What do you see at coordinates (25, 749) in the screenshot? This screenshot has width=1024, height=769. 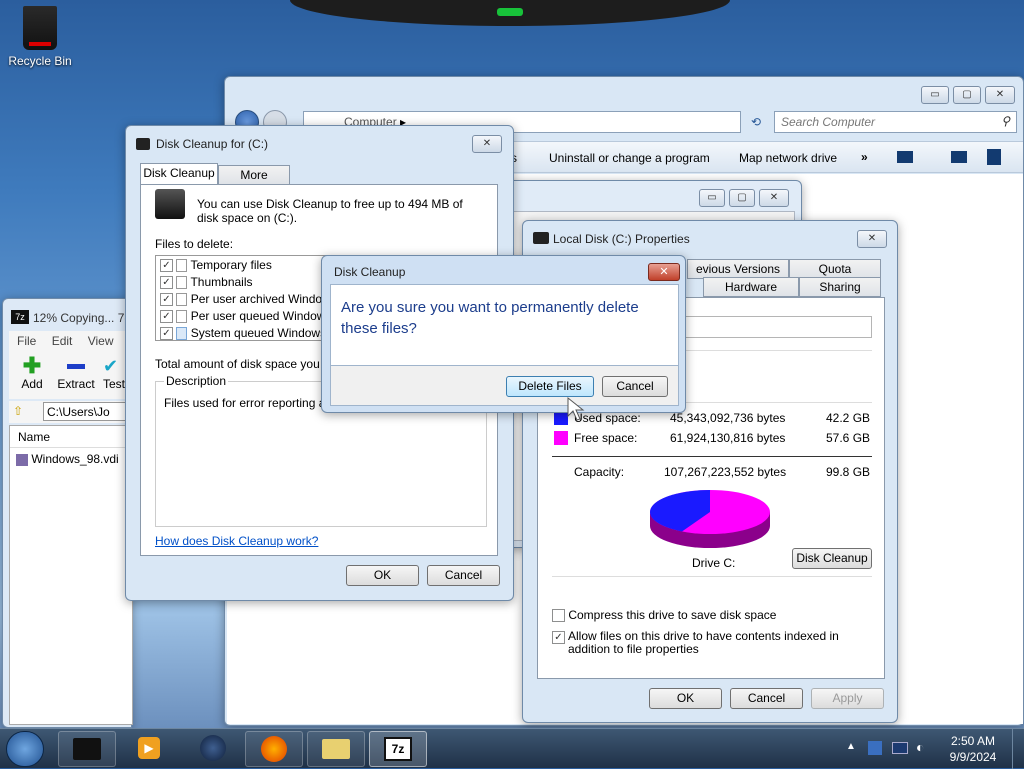 I see `start-button` at bounding box center [25, 749].